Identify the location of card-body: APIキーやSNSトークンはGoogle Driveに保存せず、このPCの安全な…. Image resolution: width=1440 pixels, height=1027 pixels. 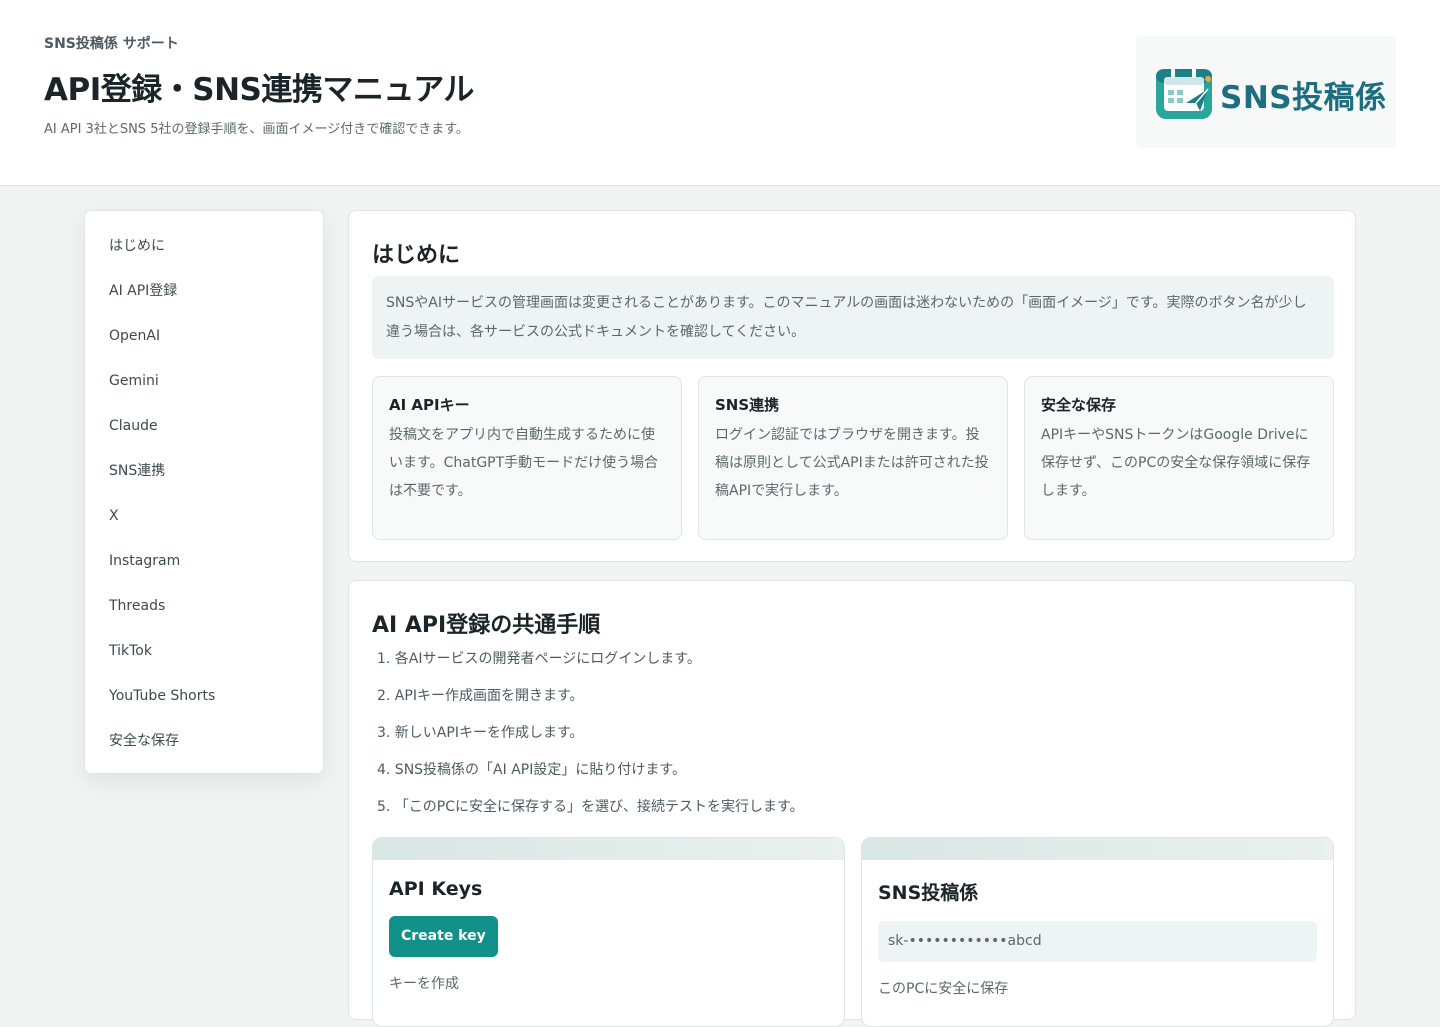
(1176, 463).